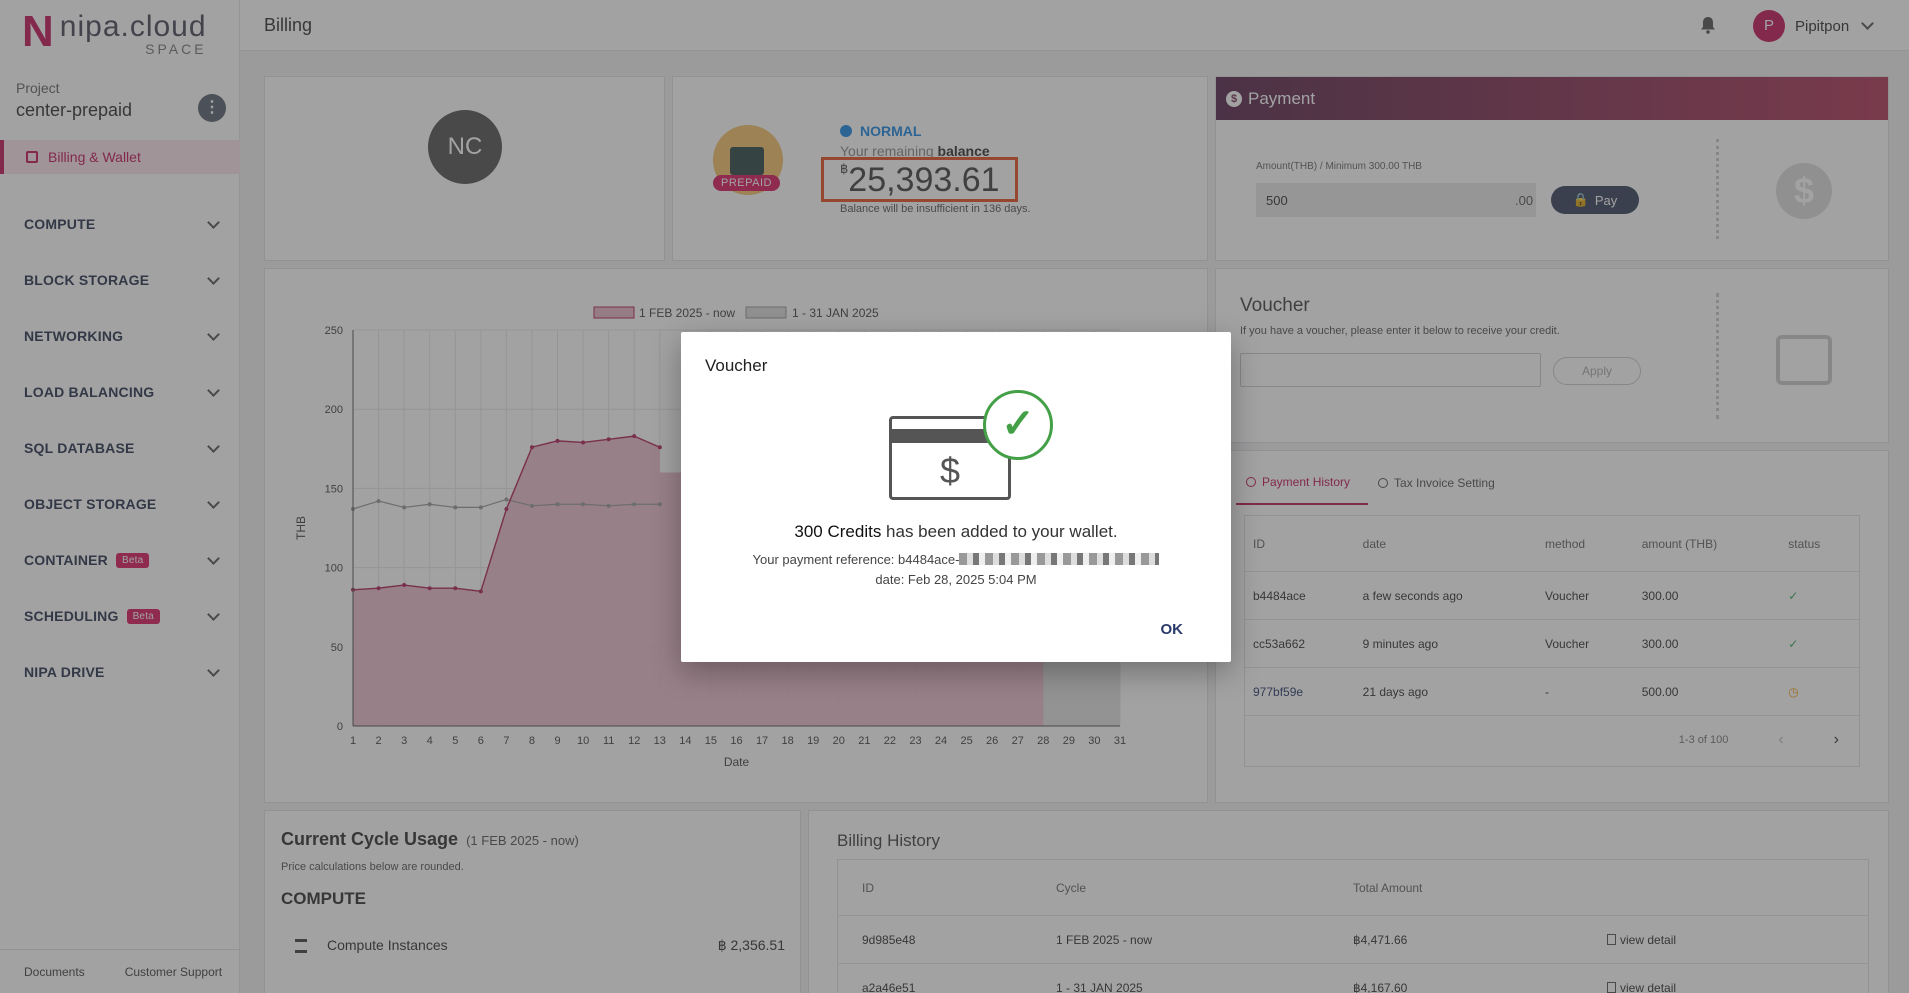 This screenshot has height=993, width=1909. Describe the element at coordinates (856, 559) in the screenshot. I see `reference-text: Your payment reference: b4484ace-` at that location.